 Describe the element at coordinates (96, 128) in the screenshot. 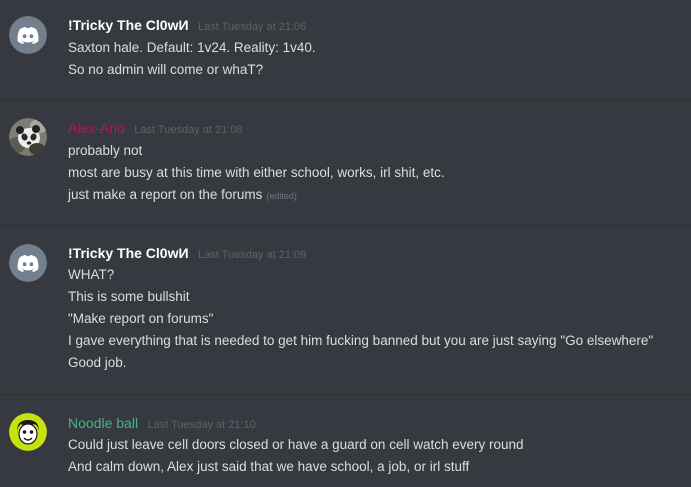

I see `username: Alex-Ario` at that location.